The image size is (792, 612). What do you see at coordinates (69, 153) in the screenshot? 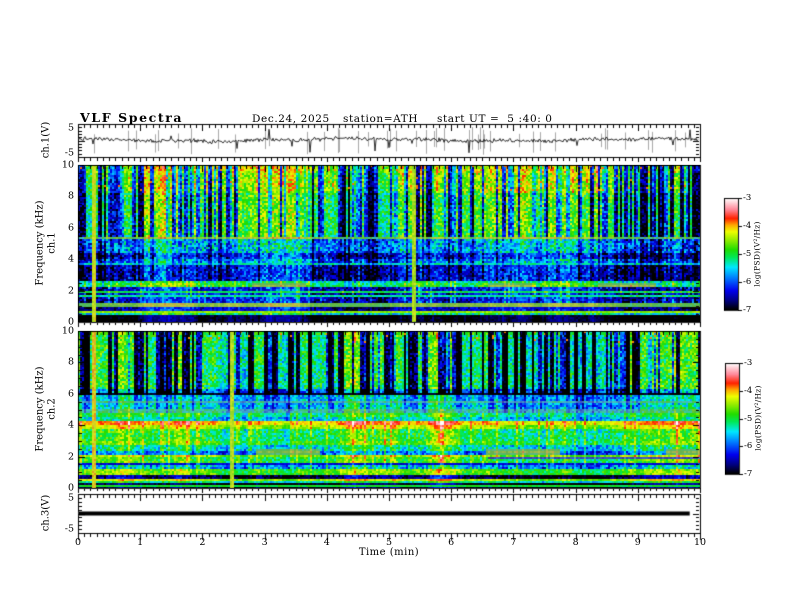
I see `y-tick-label-ch1_wave: -5` at bounding box center [69, 153].